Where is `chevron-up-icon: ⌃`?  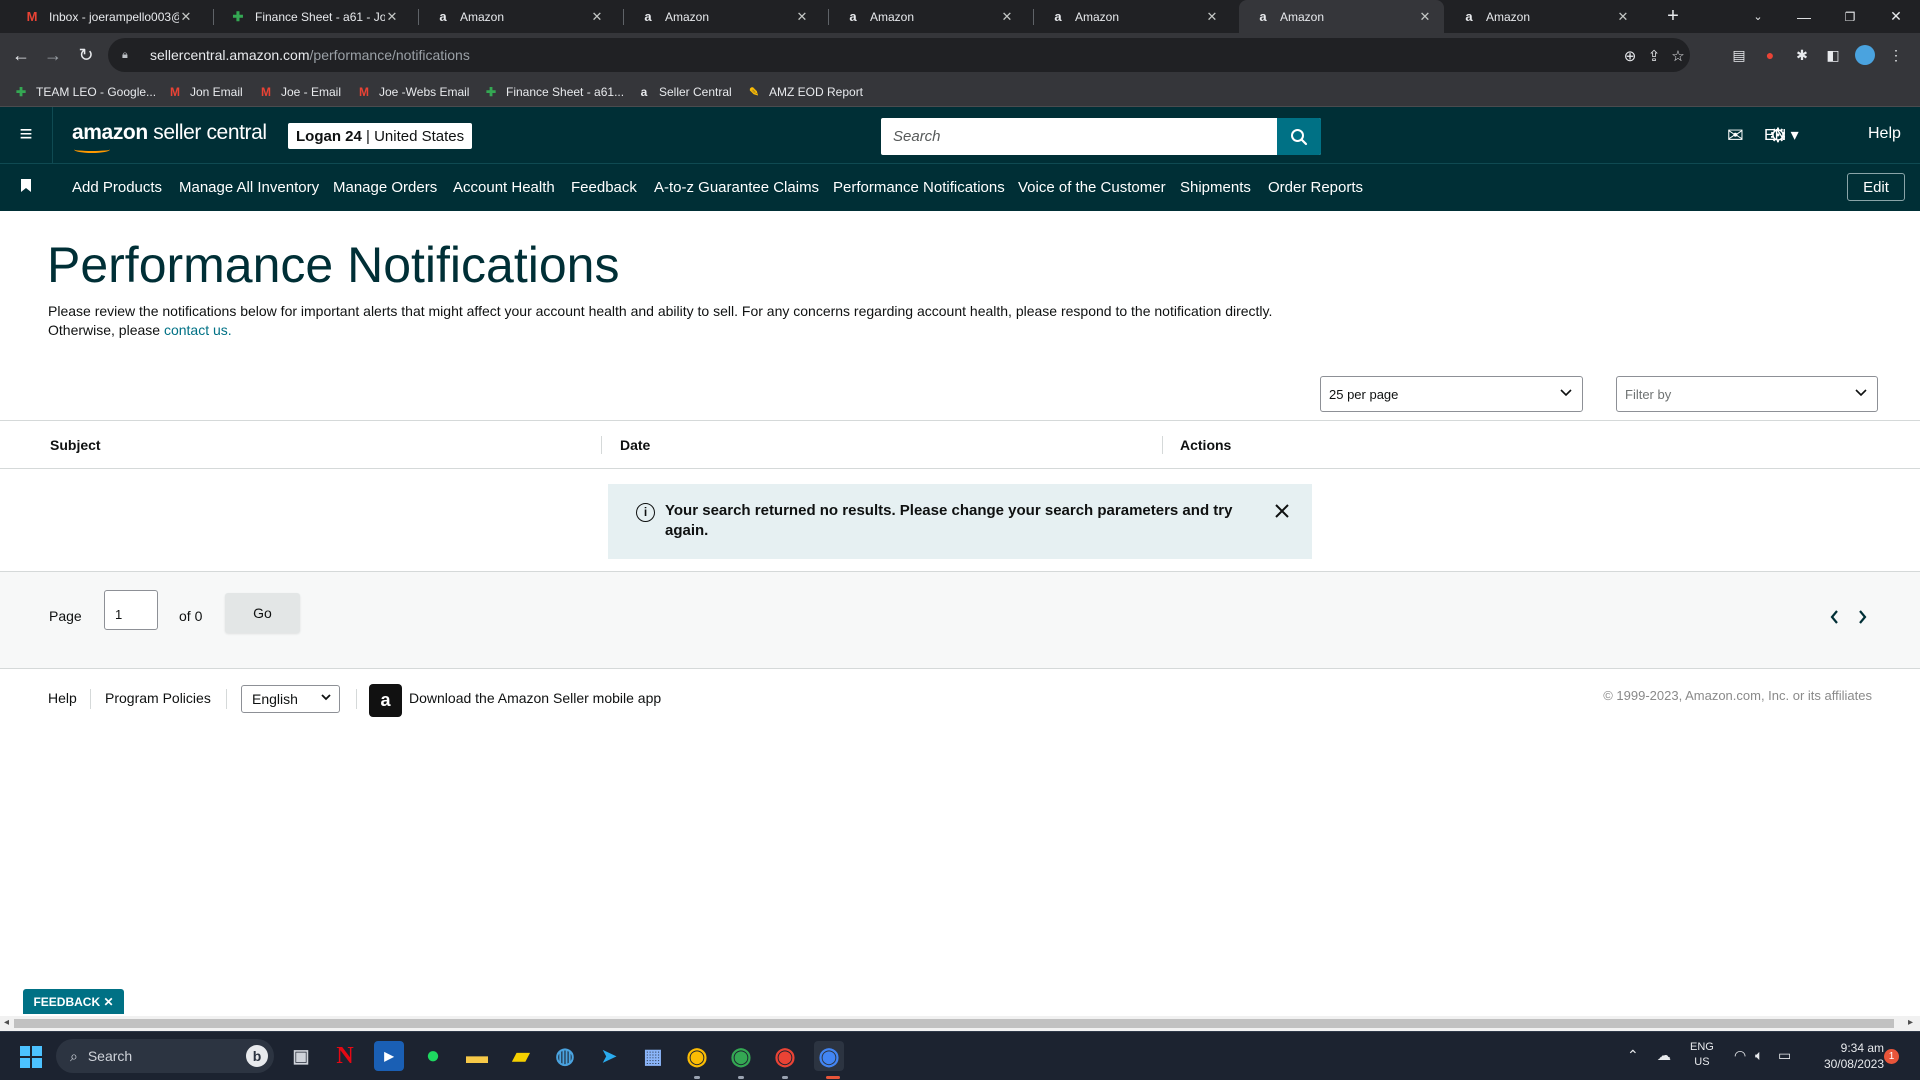 chevron-up-icon: ⌃ is located at coordinates (1633, 1055).